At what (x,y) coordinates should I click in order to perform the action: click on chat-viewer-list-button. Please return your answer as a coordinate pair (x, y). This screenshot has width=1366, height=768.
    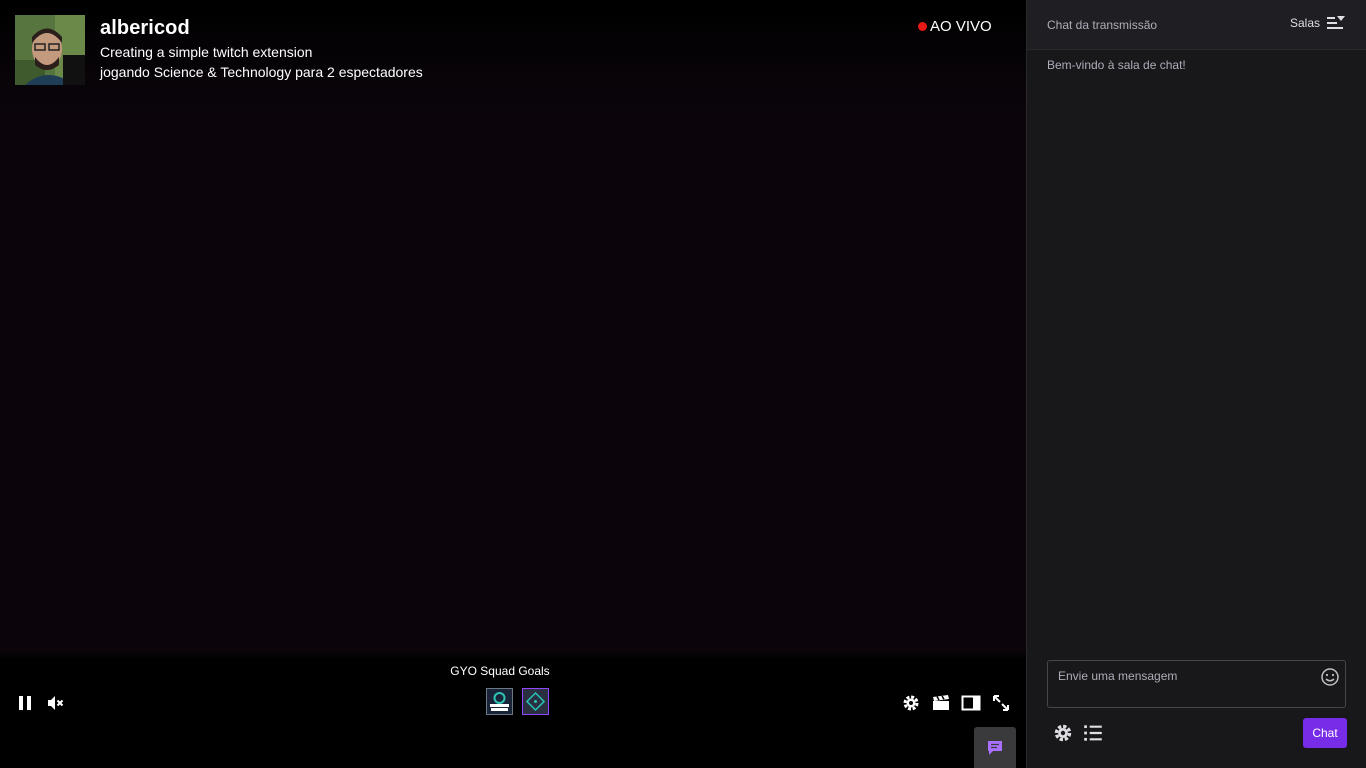
    Looking at the image, I should click on (1093, 733).